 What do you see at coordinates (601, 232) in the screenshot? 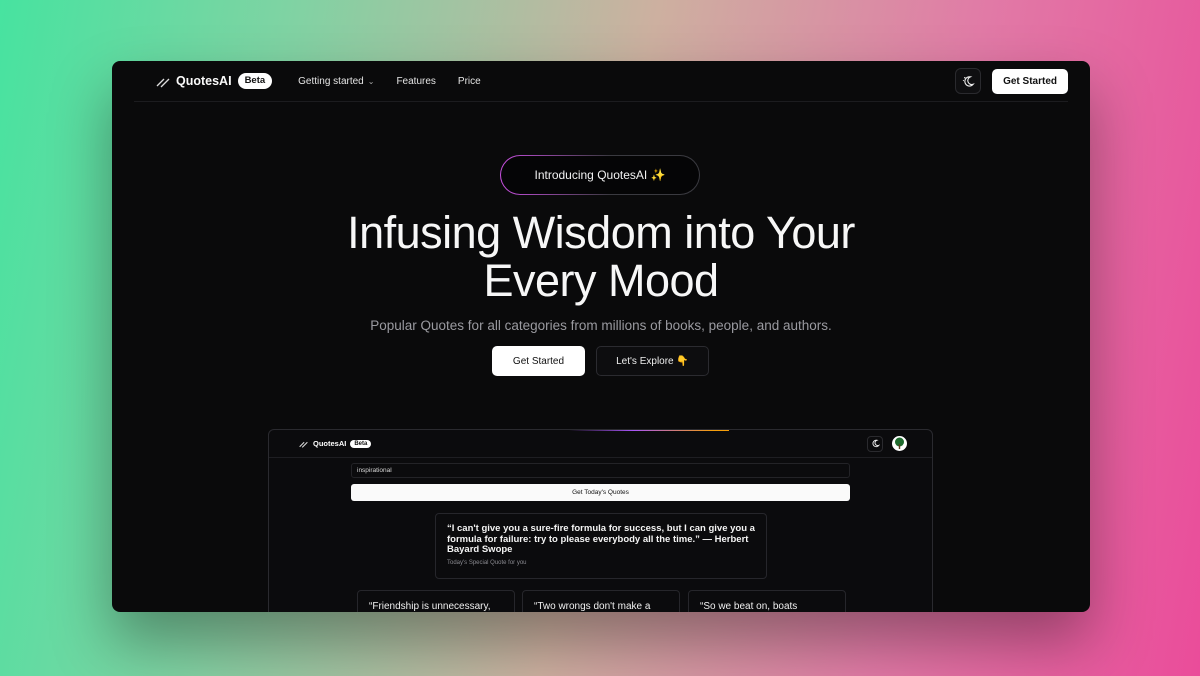
I see `headline-line-1: Infusing Wisdom into Your` at bounding box center [601, 232].